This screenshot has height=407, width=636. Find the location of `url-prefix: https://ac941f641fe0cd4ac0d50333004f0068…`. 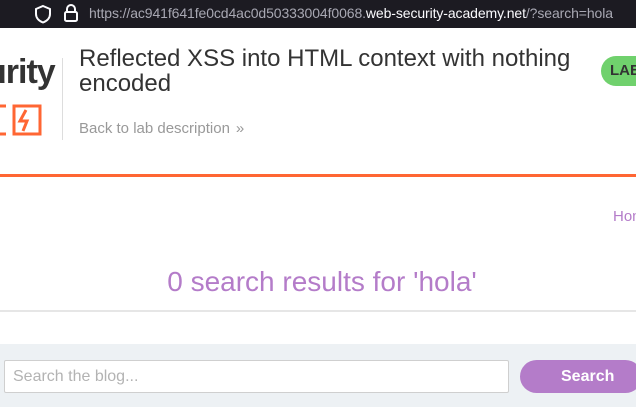

url-prefix: https://ac941f641fe0cd4ac0d50333004f0068… is located at coordinates (227, 13).